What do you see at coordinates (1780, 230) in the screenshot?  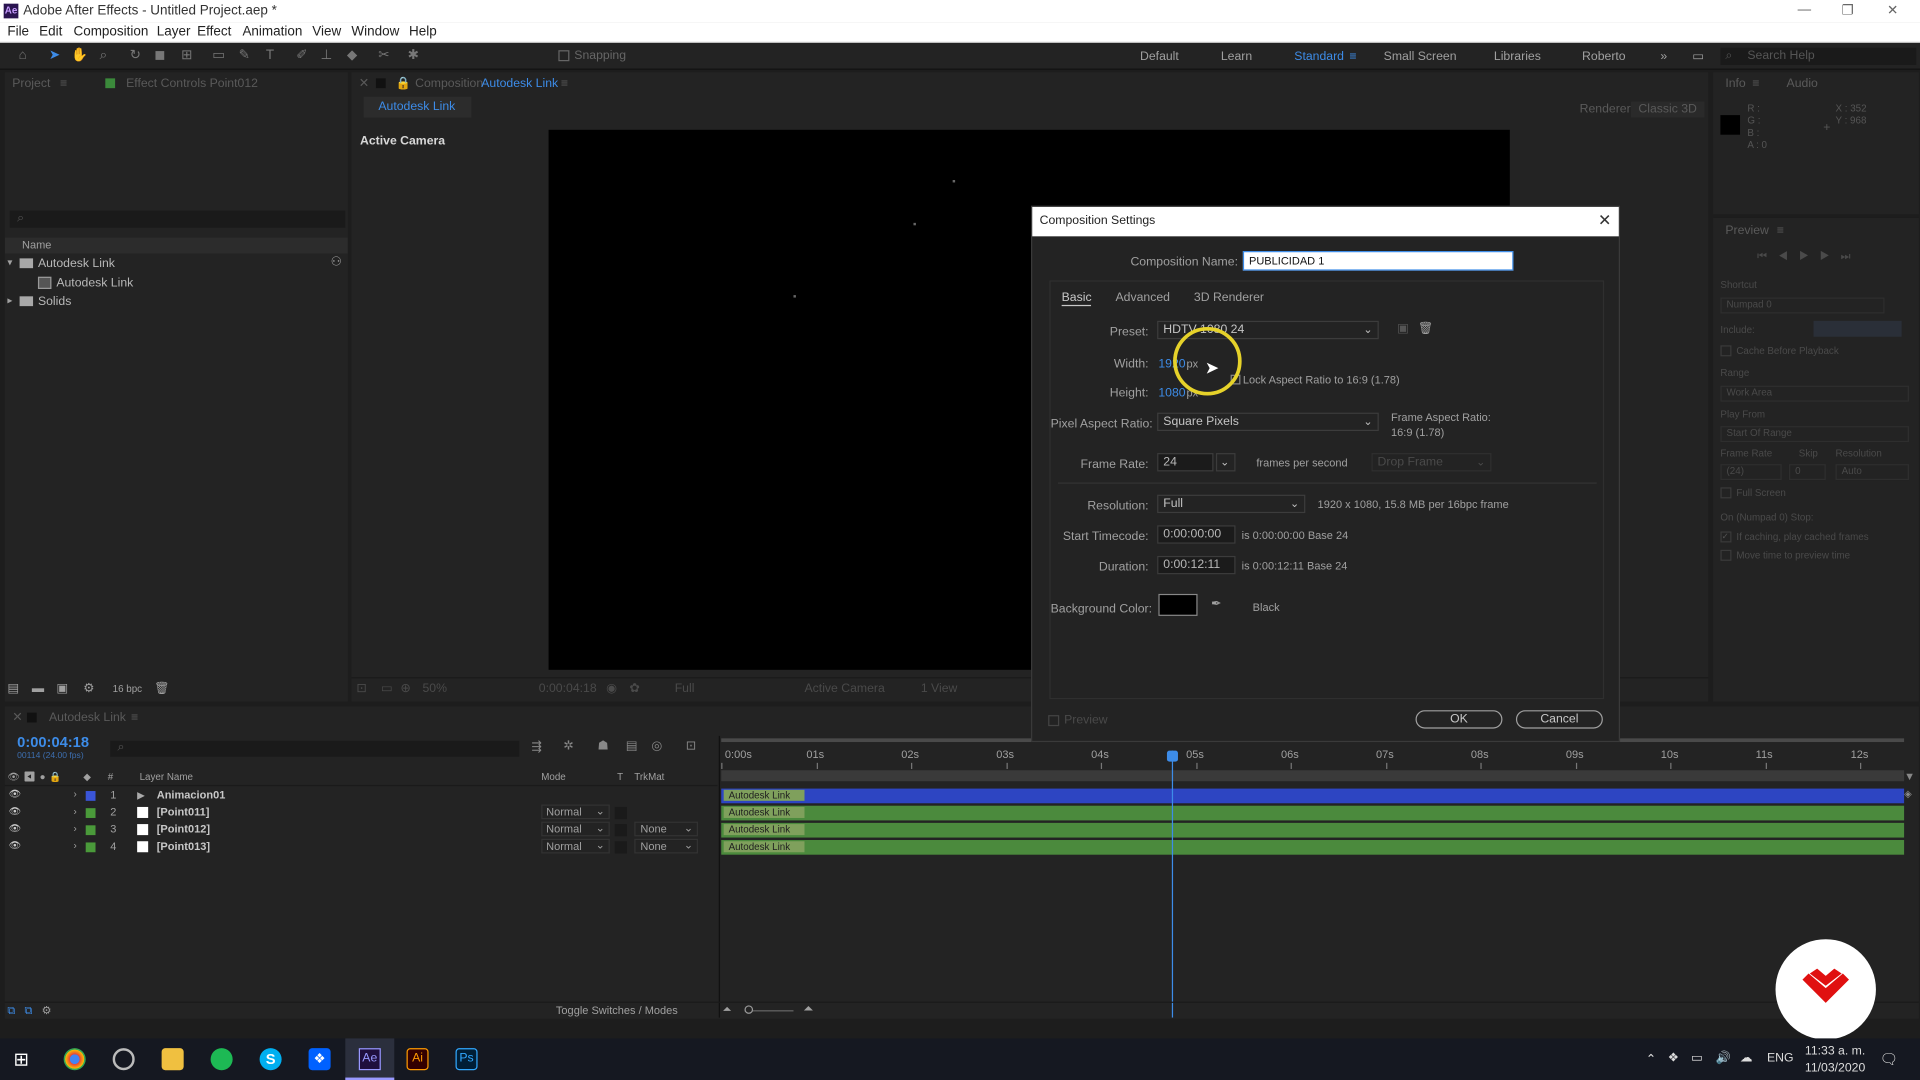 I see `preview-menu-icon: ≡` at bounding box center [1780, 230].